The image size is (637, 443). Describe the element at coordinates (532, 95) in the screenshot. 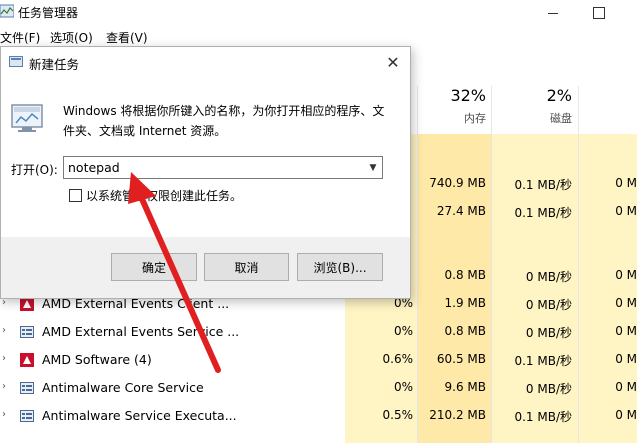

I see `disk-header-percent: 2%` at that location.